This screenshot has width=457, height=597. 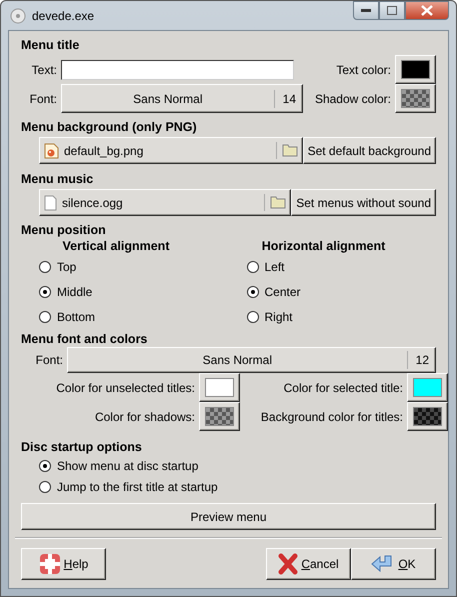 I want to click on cancel-button: Cancel, so click(x=308, y=564).